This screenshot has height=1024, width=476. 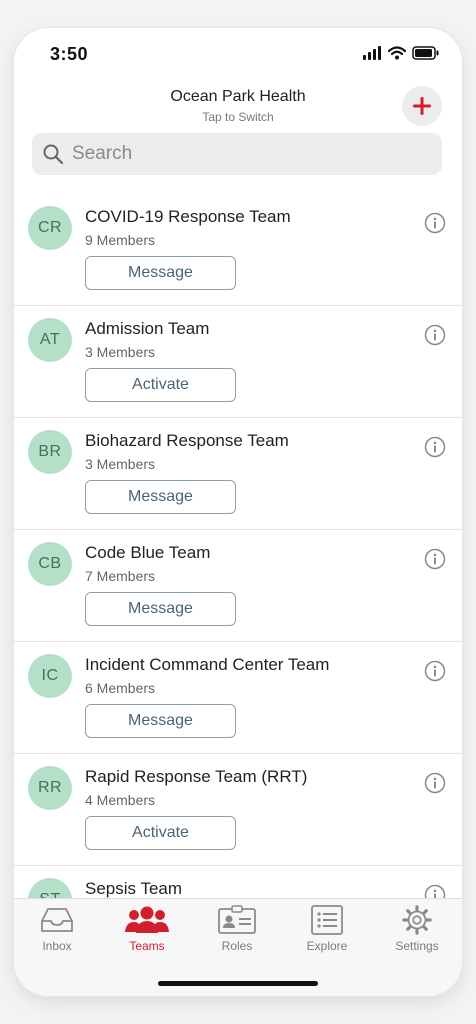 I want to click on wifi-icon, so click(x=397, y=53).